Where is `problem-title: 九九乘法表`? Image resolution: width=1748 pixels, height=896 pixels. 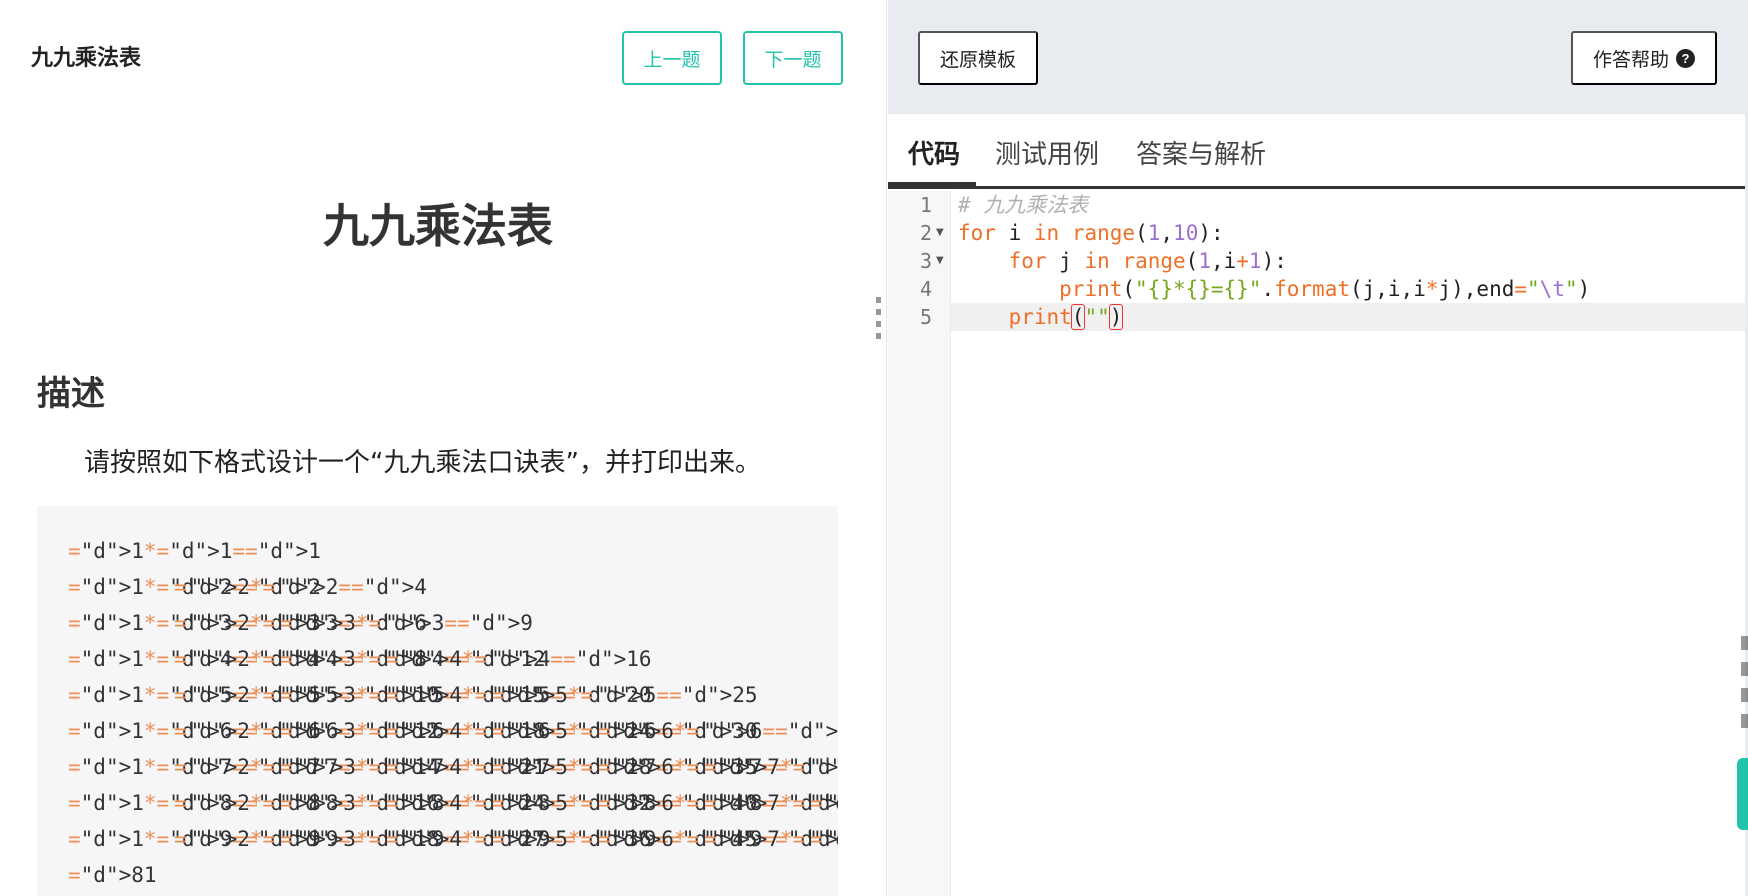
problem-title: 九九乘法表 is located at coordinates (438, 226).